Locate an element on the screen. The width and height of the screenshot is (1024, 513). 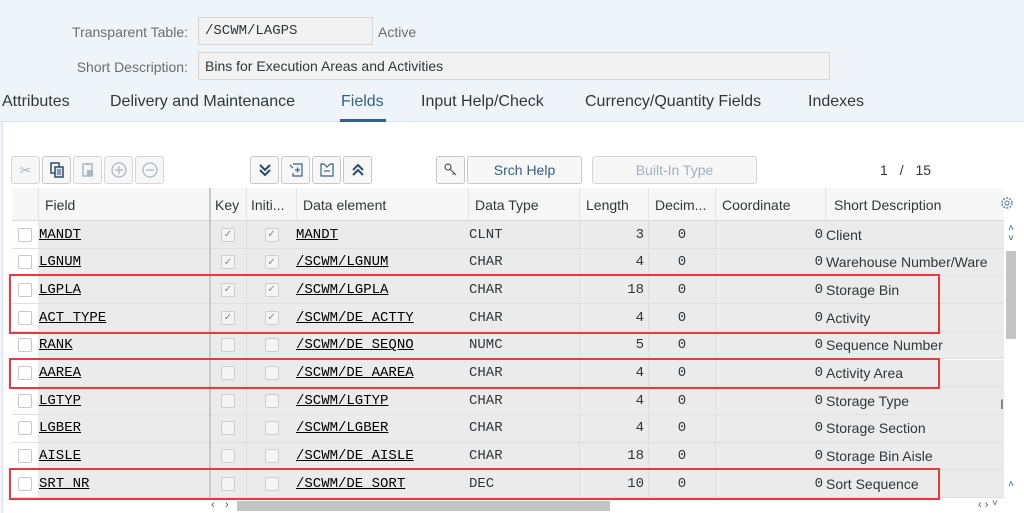
insert-row-button is located at coordinates (295, 170).